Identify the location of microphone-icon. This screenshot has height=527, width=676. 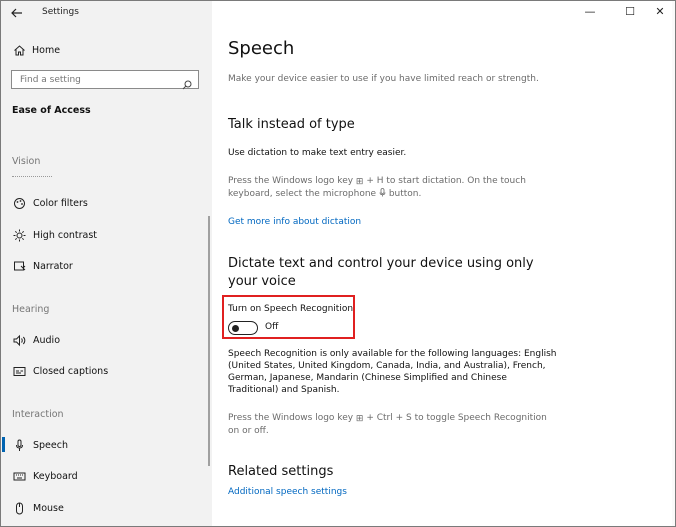
(382, 195).